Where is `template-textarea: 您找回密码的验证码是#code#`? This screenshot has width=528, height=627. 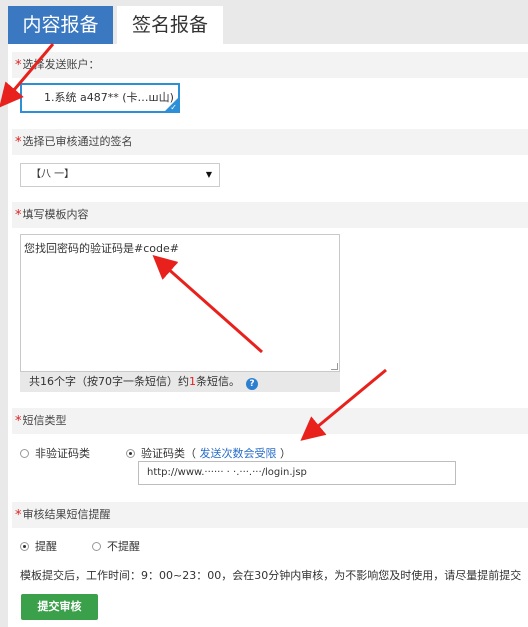 template-textarea: 您找回密码的验证码是#code# is located at coordinates (180, 303).